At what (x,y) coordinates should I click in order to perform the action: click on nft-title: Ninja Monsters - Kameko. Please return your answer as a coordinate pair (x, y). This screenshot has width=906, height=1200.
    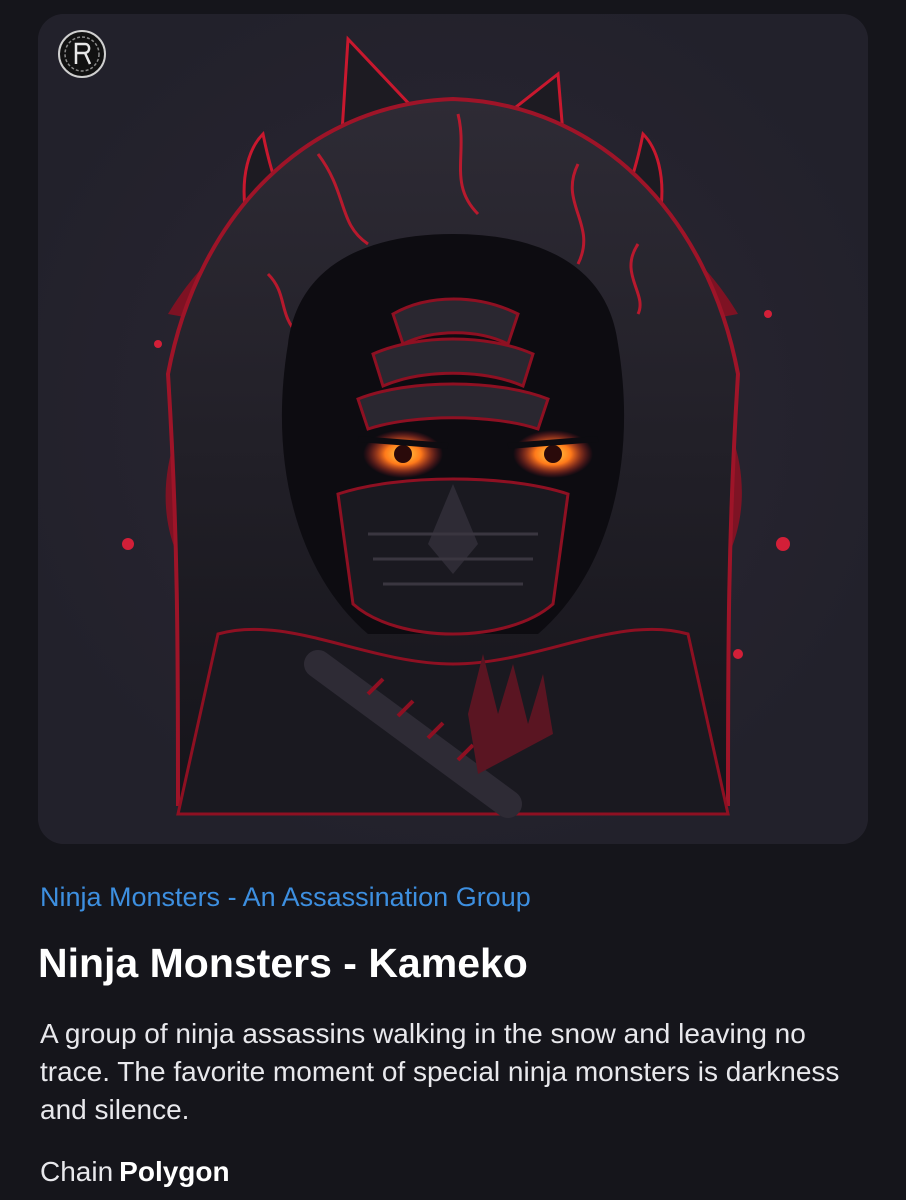
    Looking at the image, I should click on (283, 963).